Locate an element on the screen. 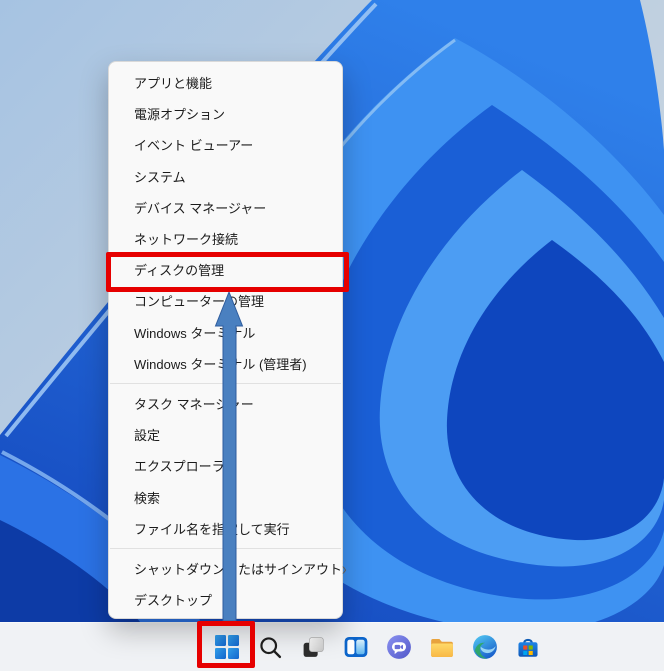  chevron-right-icon: › is located at coordinates (344, 568).